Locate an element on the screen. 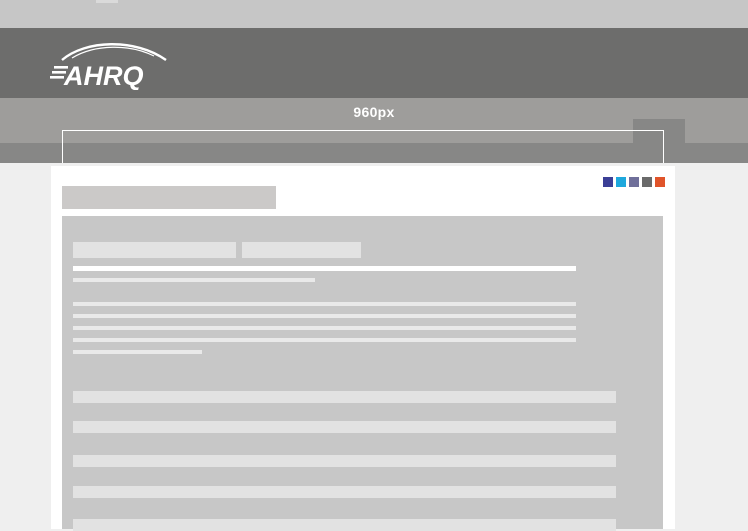 Image resolution: width=748 pixels, height=531 pixels. page-title-placeholder is located at coordinates (169, 197).